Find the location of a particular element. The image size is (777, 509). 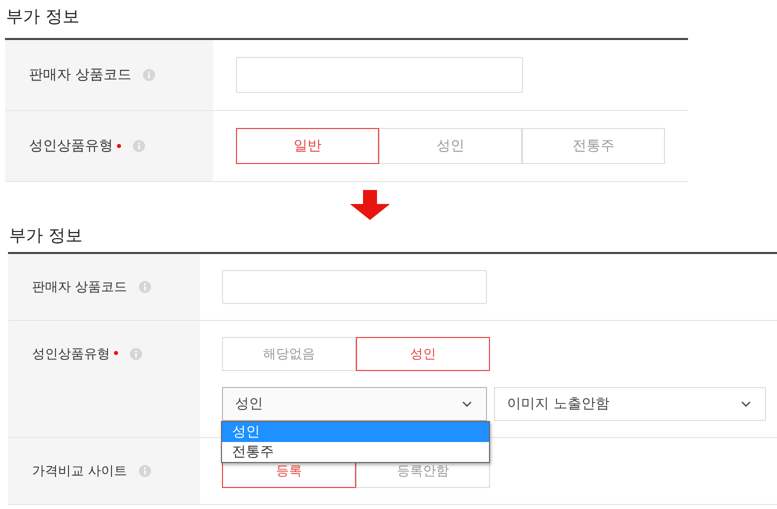

dropdown-option: 성인 is located at coordinates (355, 432).